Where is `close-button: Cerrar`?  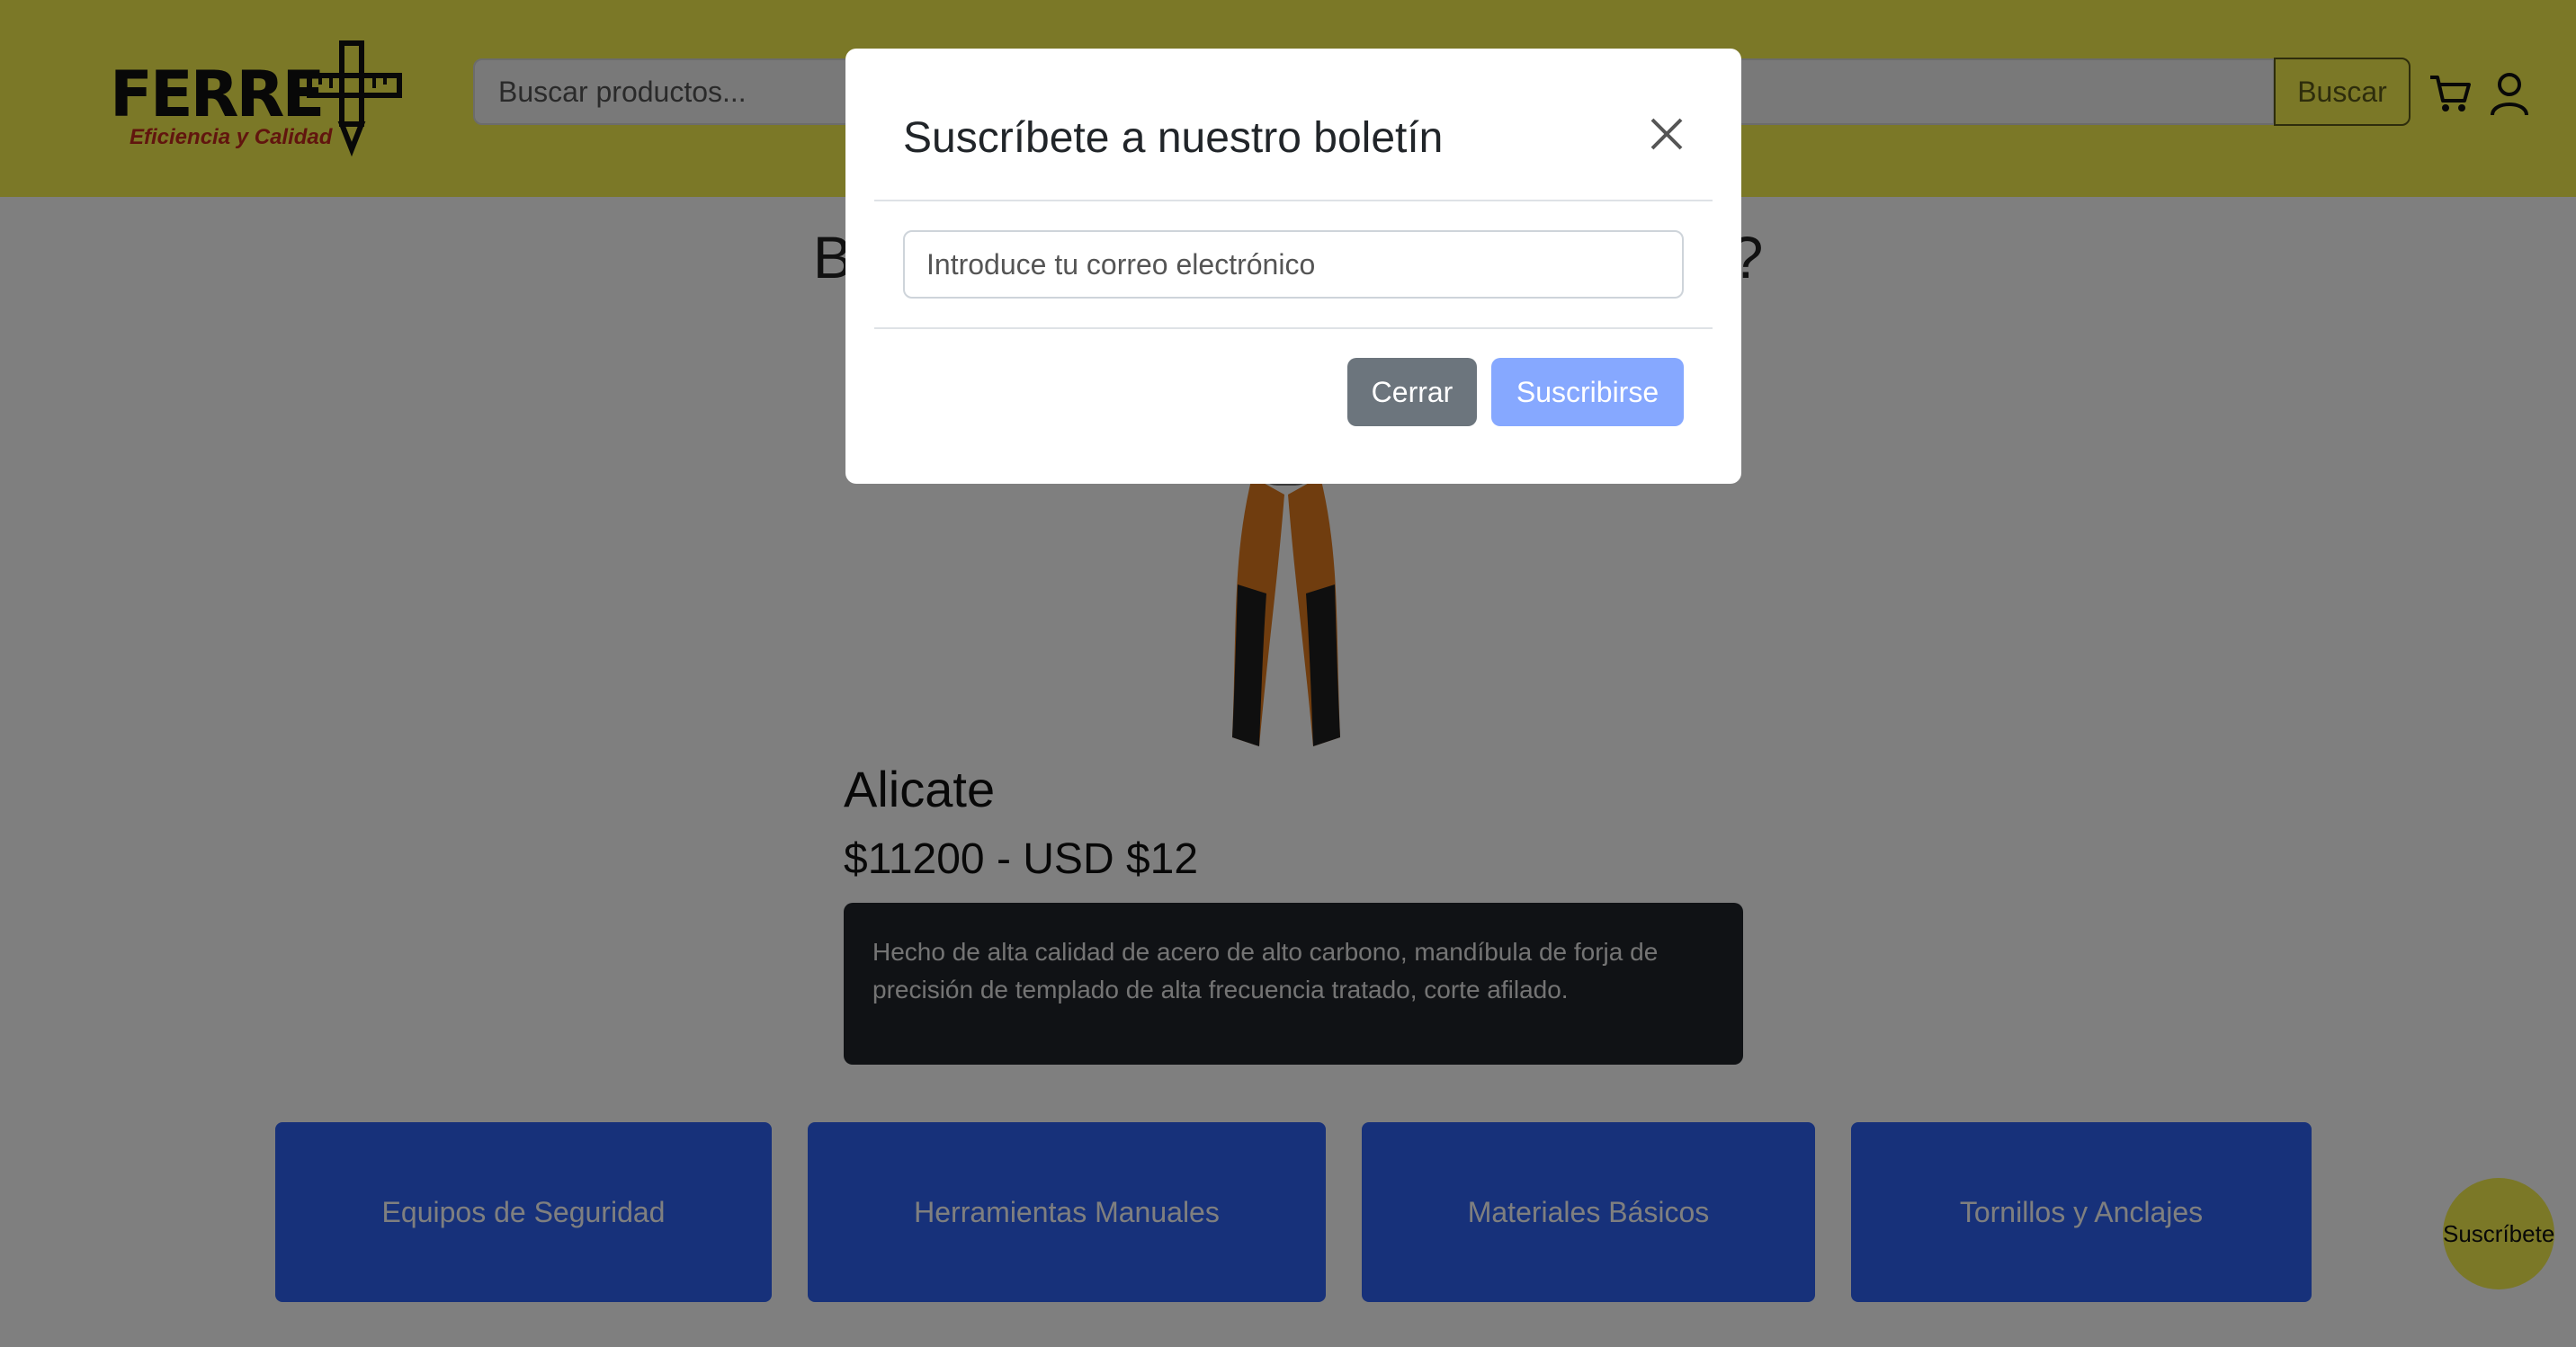
close-button: Cerrar is located at coordinates (1412, 392).